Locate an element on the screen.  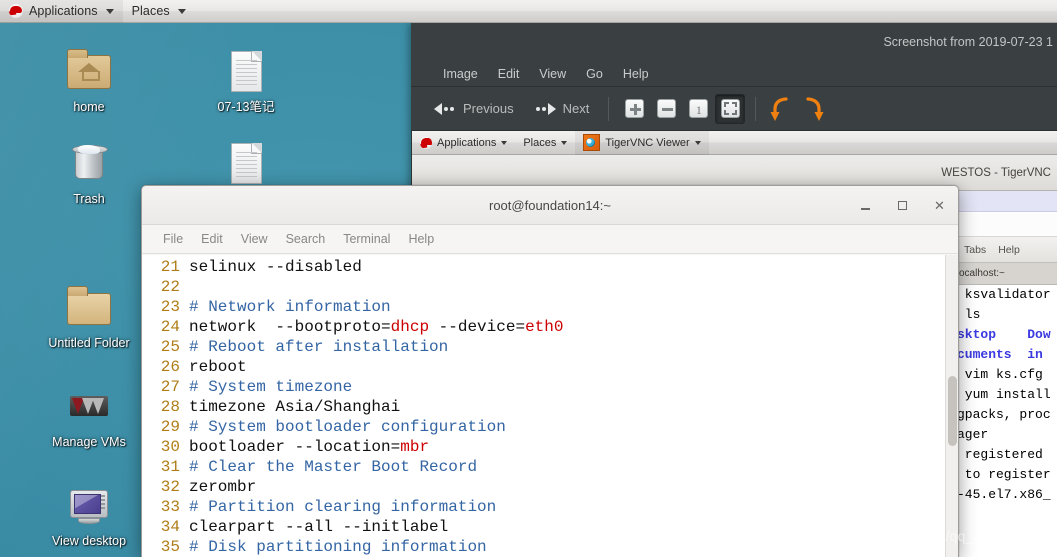
menu-edit: Edit is located at coordinates (509, 74).